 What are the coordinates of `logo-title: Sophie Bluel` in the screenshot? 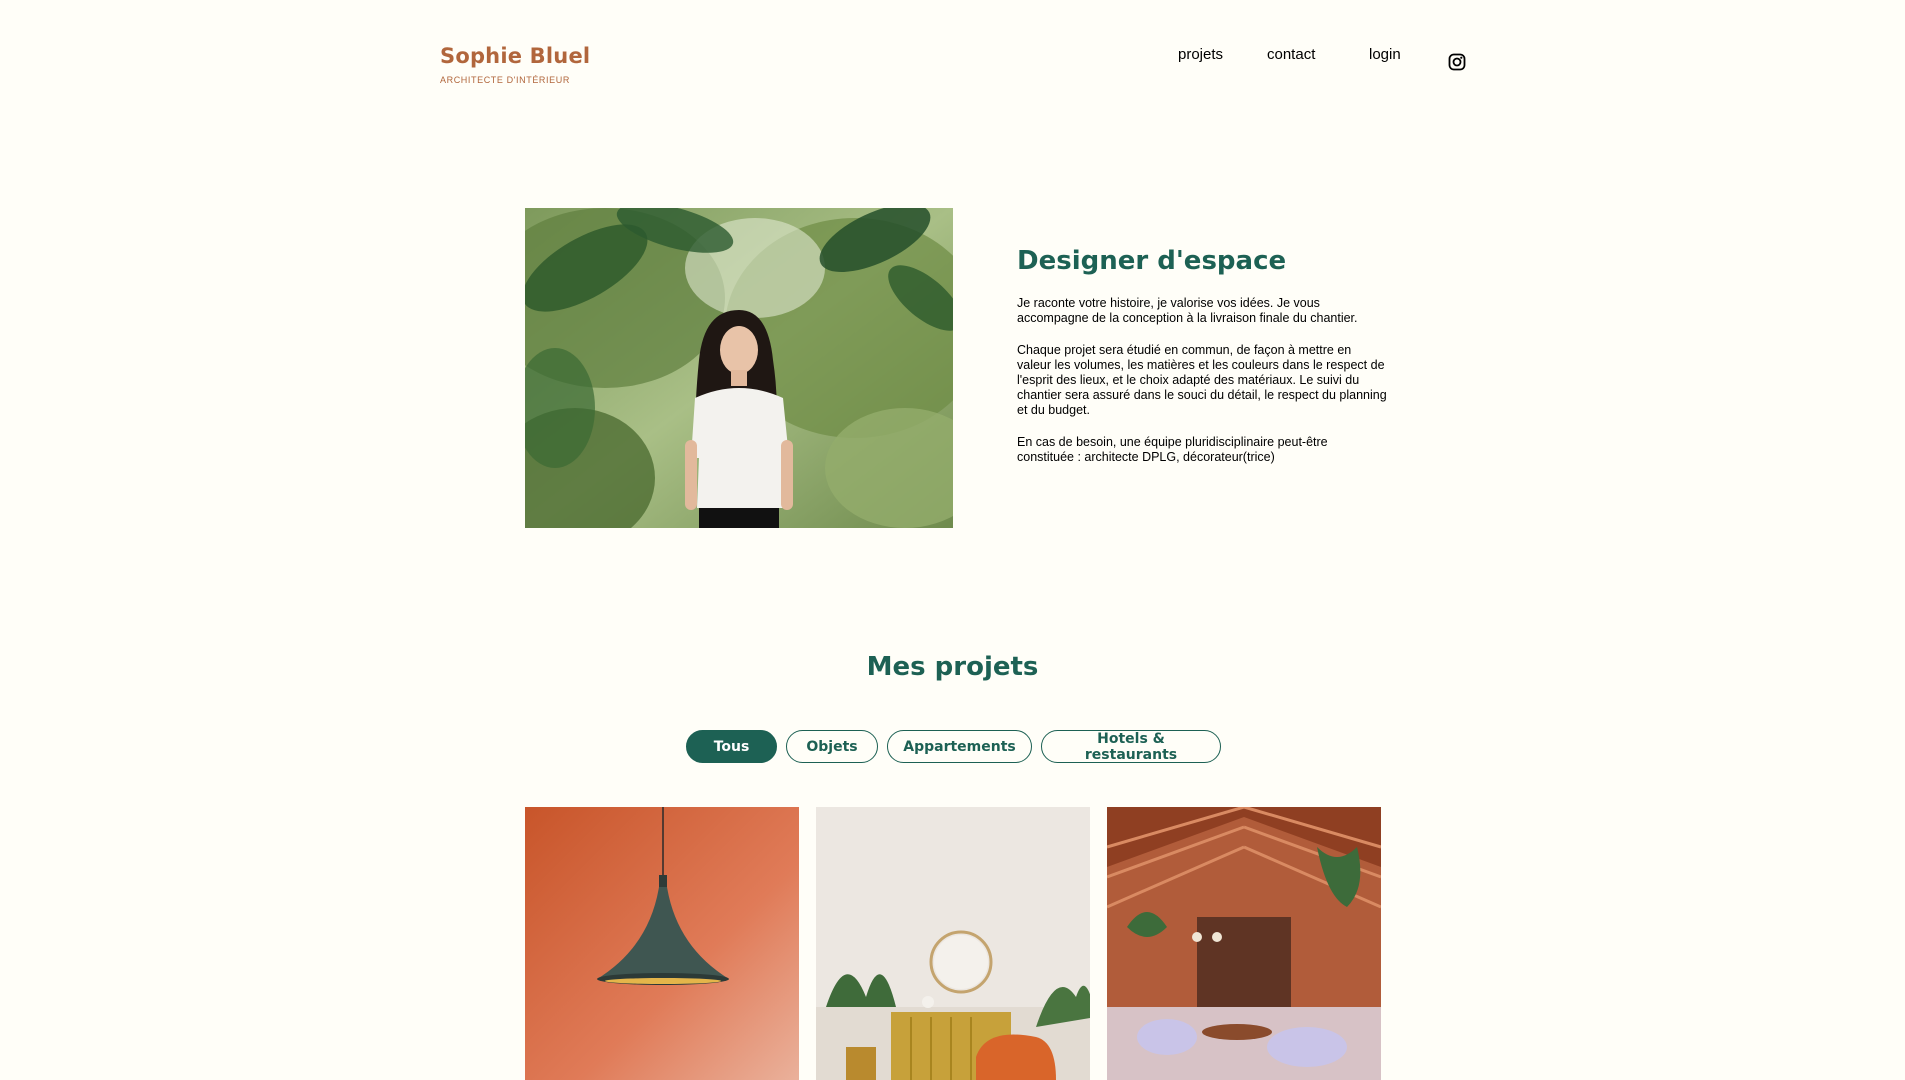 It's located at (515, 56).